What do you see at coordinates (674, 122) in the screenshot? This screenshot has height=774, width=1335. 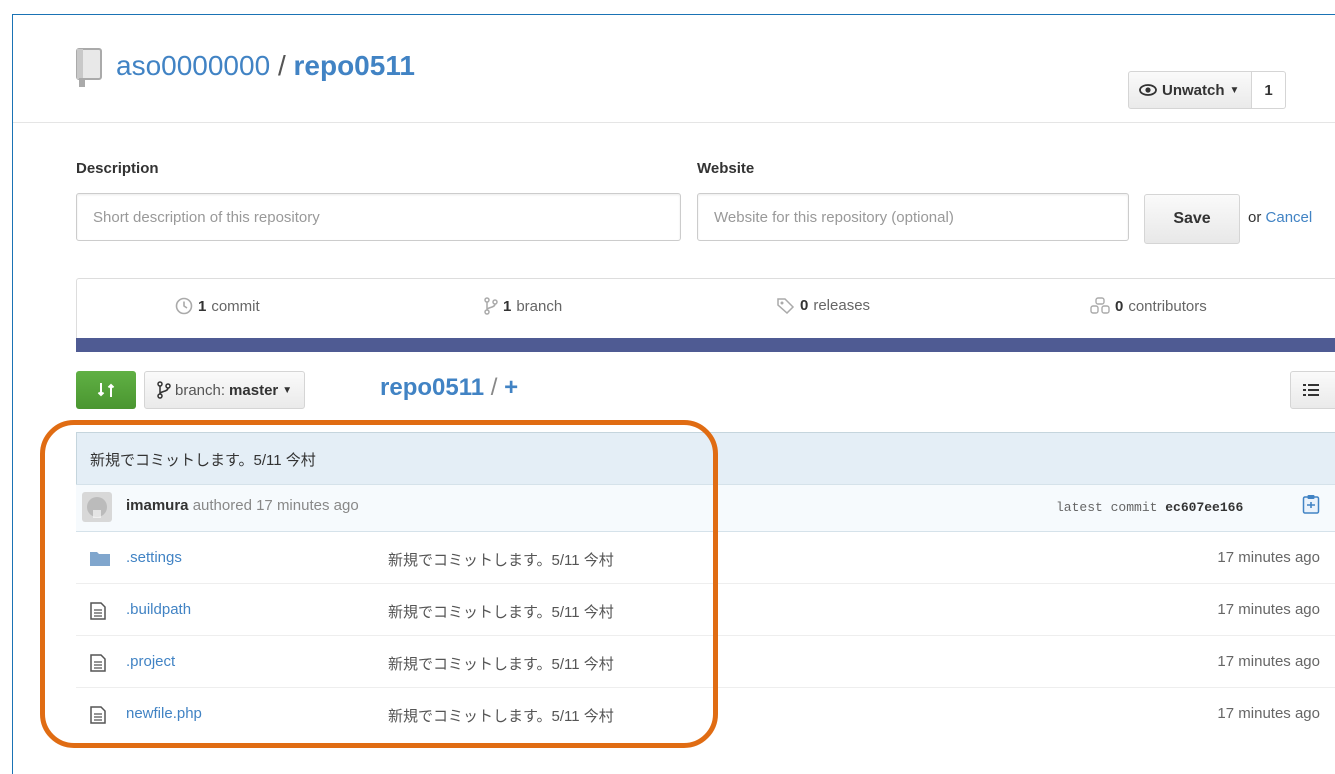 I see `header-divider` at bounding box center [674, 122].